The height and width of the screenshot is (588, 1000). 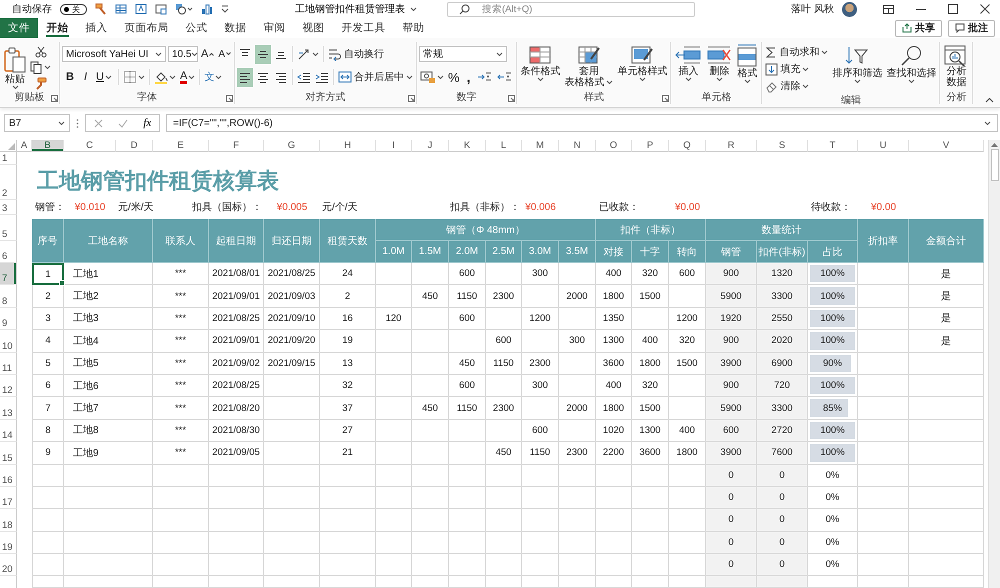 I want to click on bar-chart-icon, so click(x=207, y=9).